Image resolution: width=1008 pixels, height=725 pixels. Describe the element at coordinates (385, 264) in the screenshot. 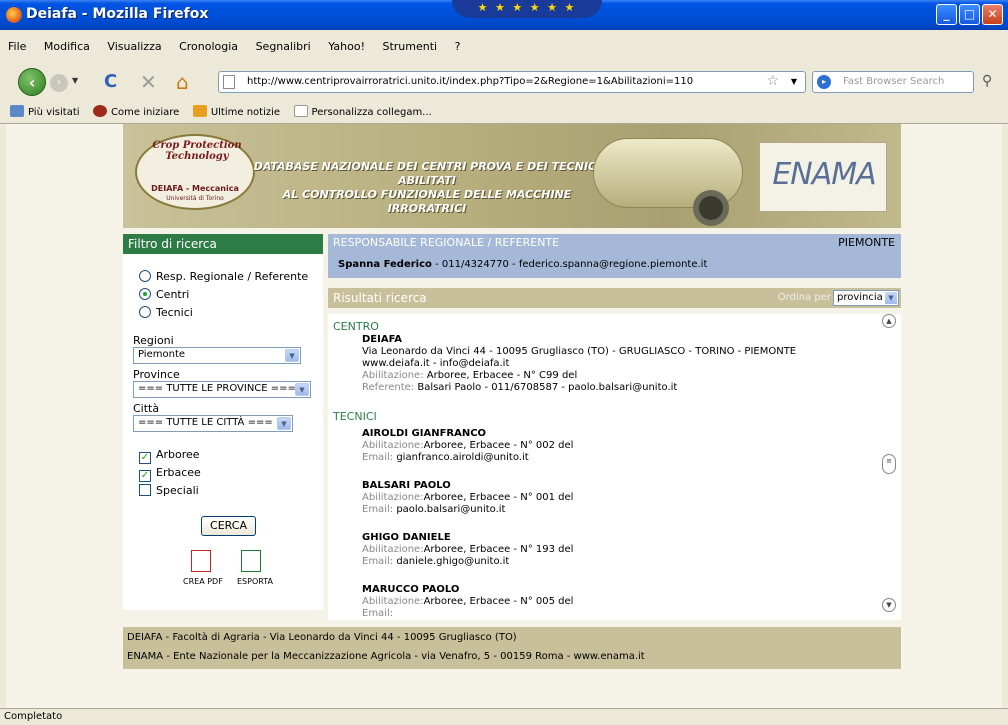

I see `responsabile-name: Spanna Federico` at that location.